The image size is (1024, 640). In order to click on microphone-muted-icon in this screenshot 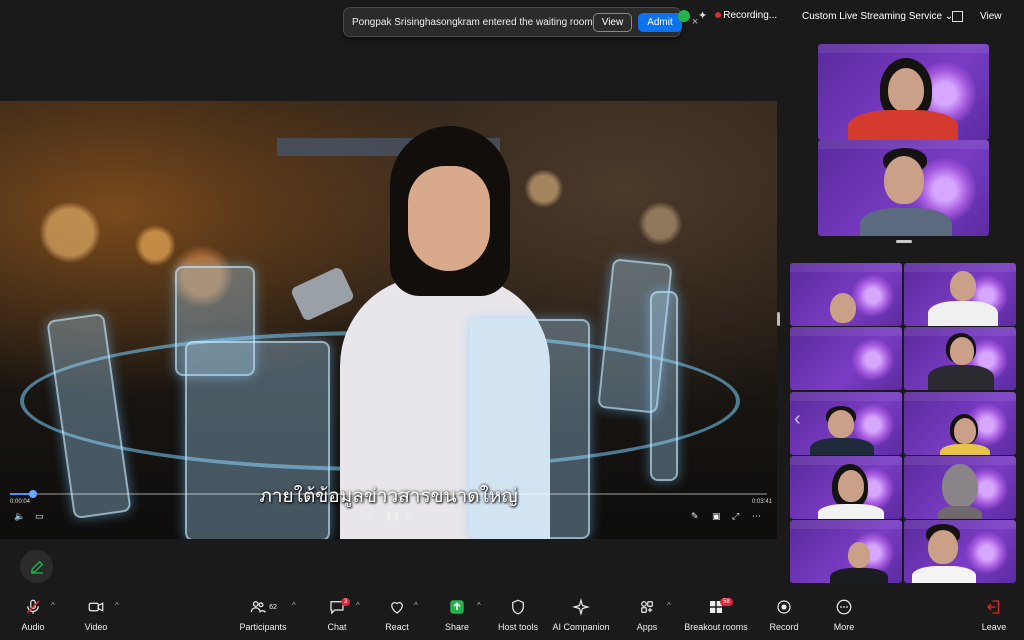, I will do `click(33, 606)`.